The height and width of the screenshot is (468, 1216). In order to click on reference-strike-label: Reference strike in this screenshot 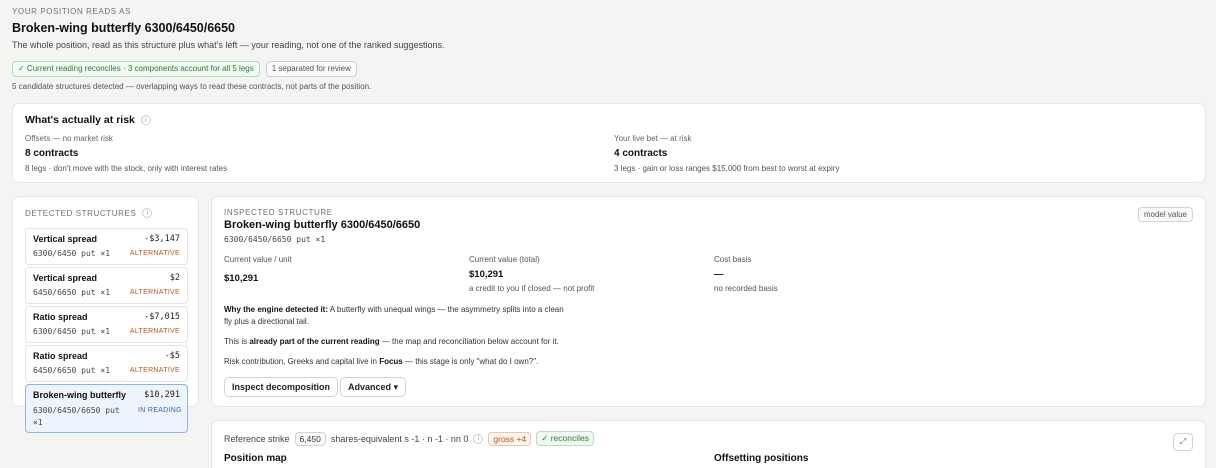, I will do `click(257, 438)`.